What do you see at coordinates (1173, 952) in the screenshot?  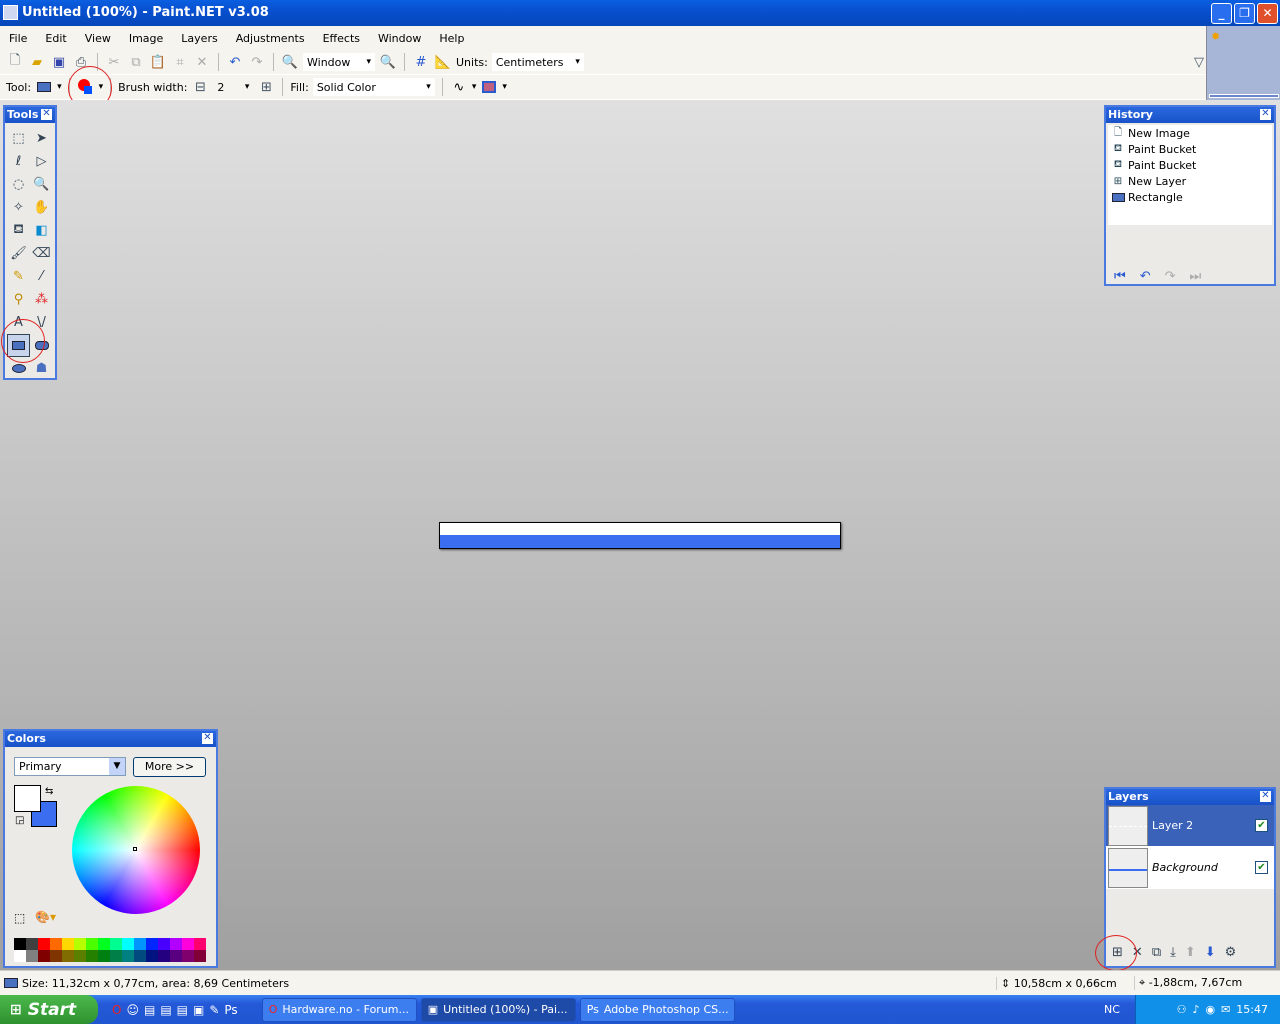 I see `merge-layer-down-icon: ⤓` at bounding box center [1173, 952].